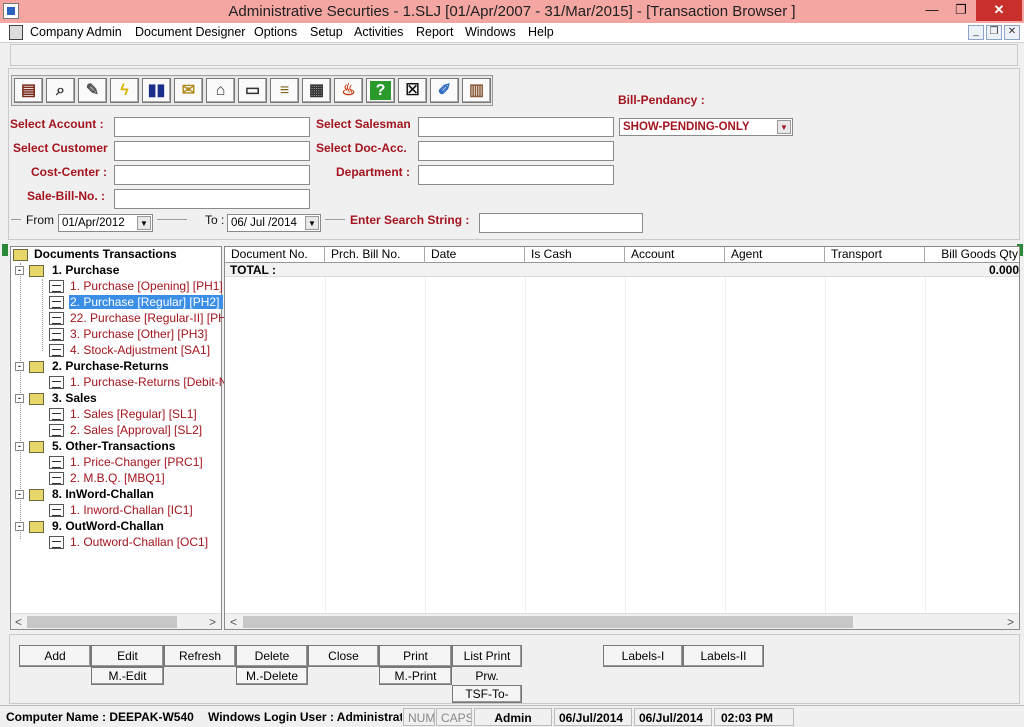 The height and width of the screenshot is (727, 1024). Describe the element at coordinates (220, 90) in the screenshot. I see `home-user-icon: ⌂` at that location.